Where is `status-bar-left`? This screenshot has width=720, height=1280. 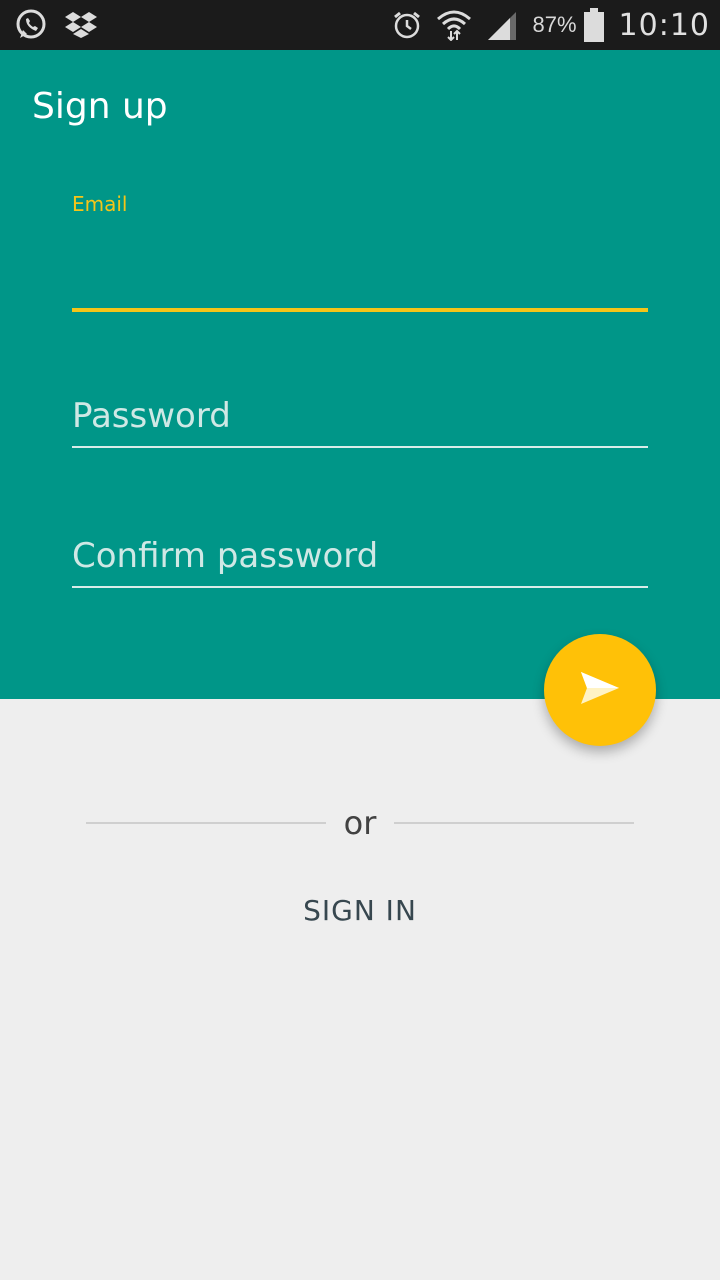
status-bar-left is located at coordinates (64, 25).